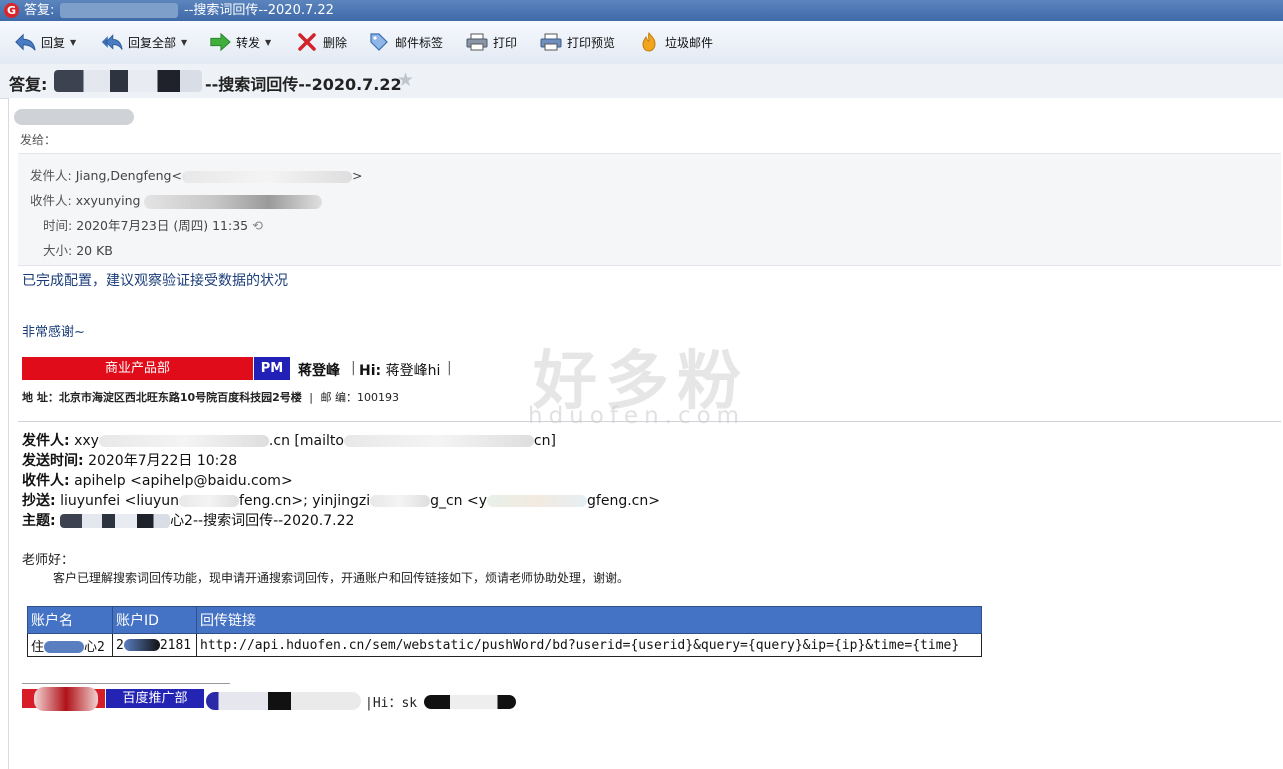  Describe the element at coordinates (641, 10) in the screenshot. I see `window-title-bar: G 答复: --搜索词回传--2020.7.22` at that location.